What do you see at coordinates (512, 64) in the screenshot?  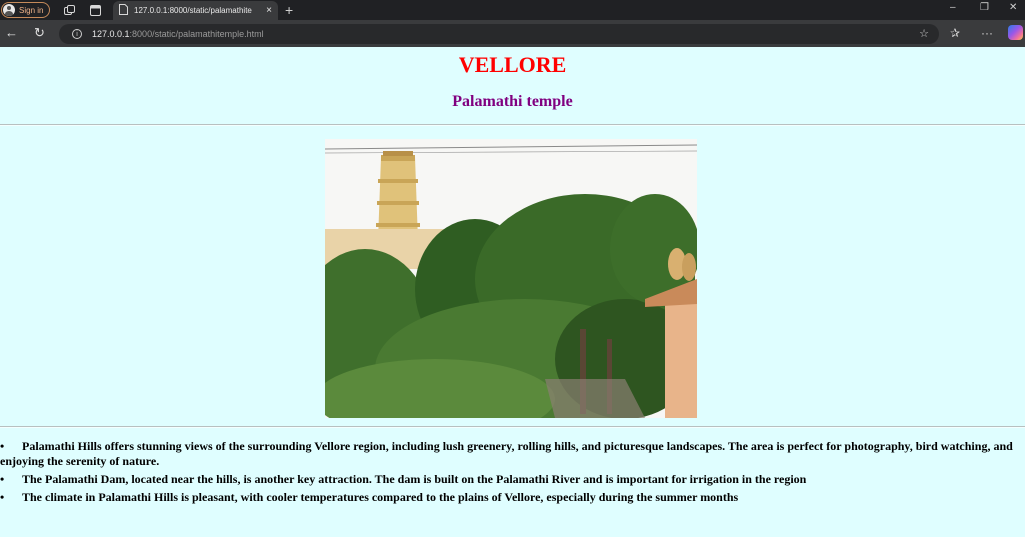 I see `page-title: VELLORE` at bounding box center [512, 64].